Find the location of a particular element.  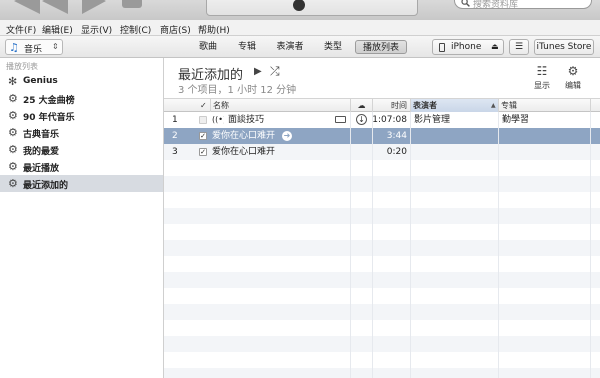

sidebar-item-label: 90 年代音乐 is located at coordinates (49, 118).